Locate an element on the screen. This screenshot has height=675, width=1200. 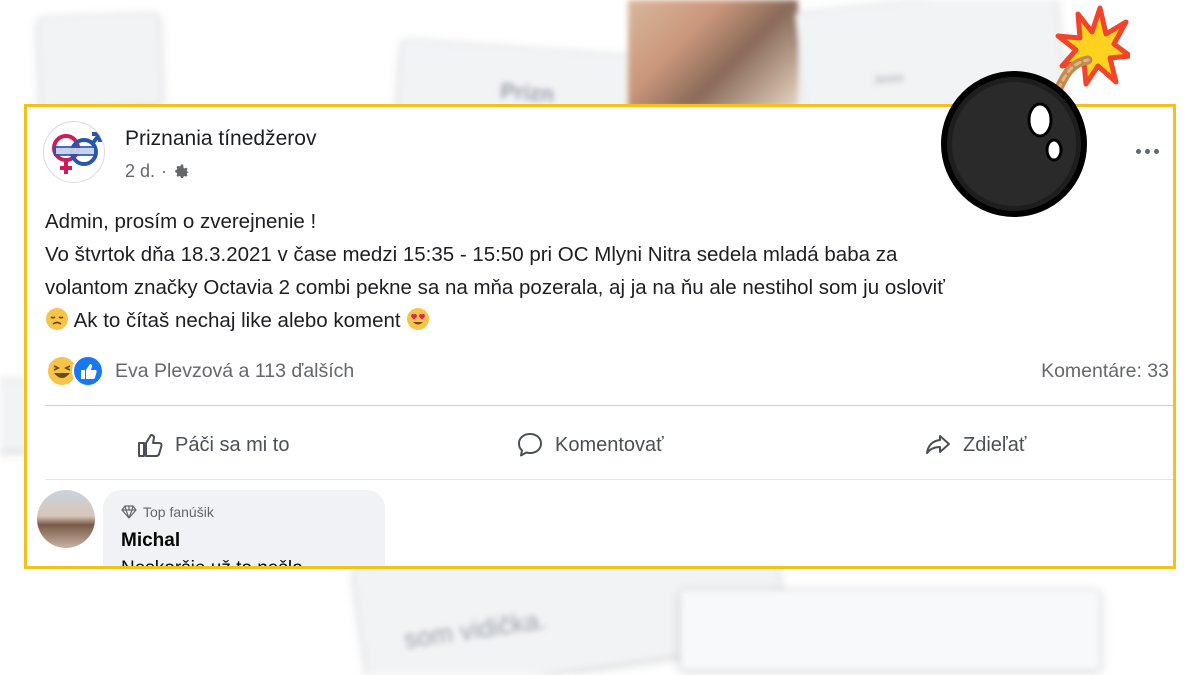
post-options-button is located at coordinates (1147, 151).